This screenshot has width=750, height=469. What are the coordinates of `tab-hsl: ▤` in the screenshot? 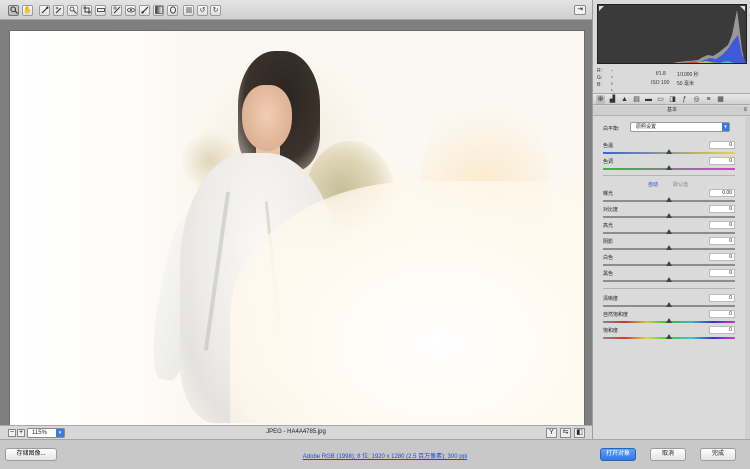 It's located at (636, 99).